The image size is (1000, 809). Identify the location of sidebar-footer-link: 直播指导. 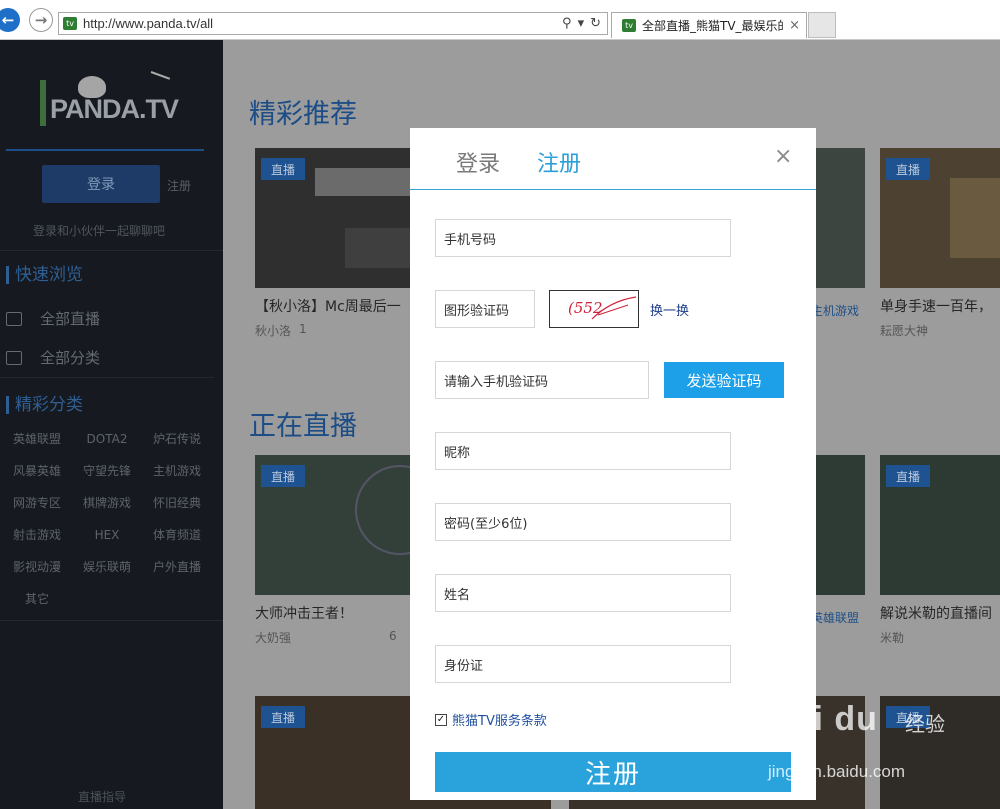
(102, 796).